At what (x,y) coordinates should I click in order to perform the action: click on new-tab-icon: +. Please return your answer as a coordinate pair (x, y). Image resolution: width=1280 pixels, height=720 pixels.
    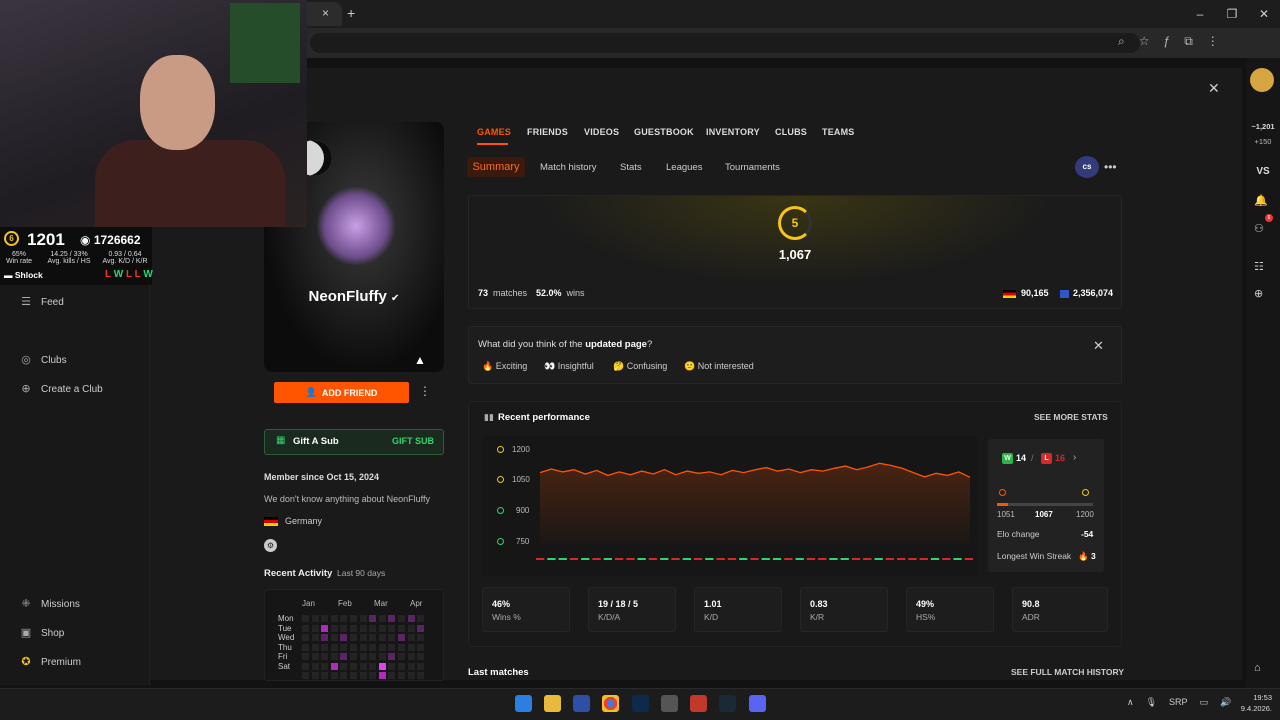
    Looking at the image, I should click on (351, 13).